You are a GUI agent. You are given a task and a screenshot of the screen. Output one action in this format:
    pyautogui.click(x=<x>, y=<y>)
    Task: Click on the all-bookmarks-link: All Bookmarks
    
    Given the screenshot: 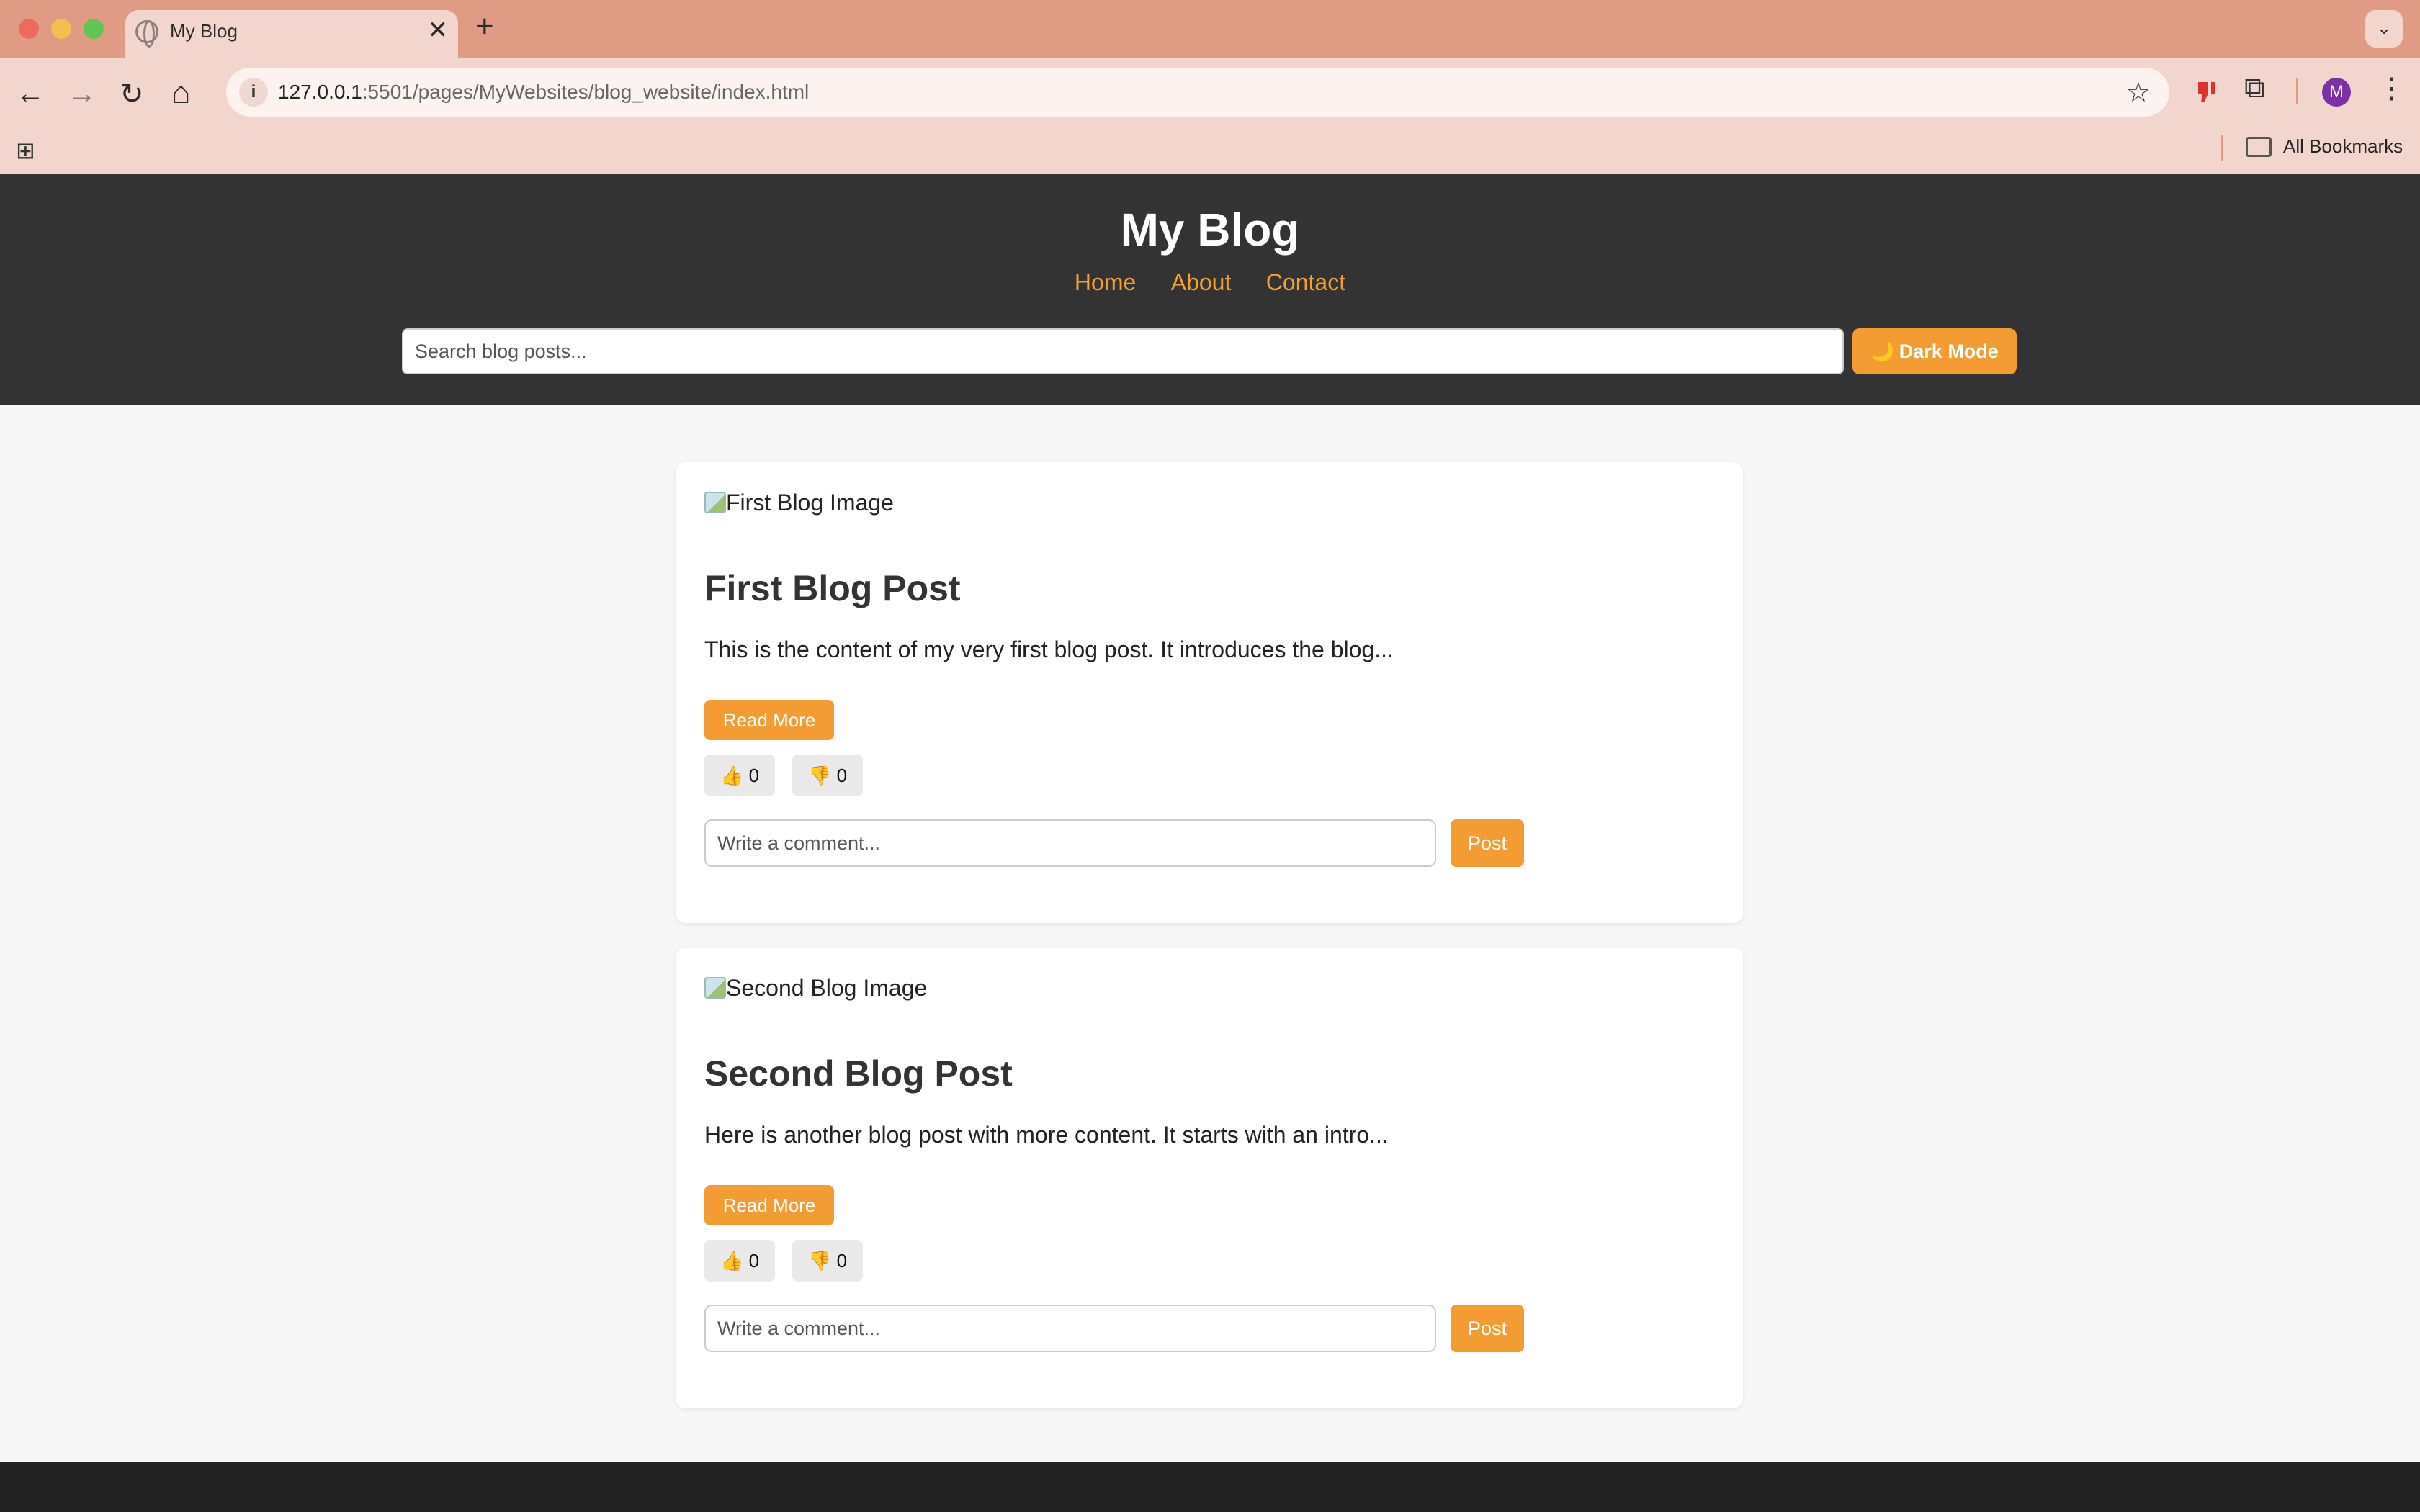 What is the action you would take?
    pyautogui.click(x=2343, y=146)
    